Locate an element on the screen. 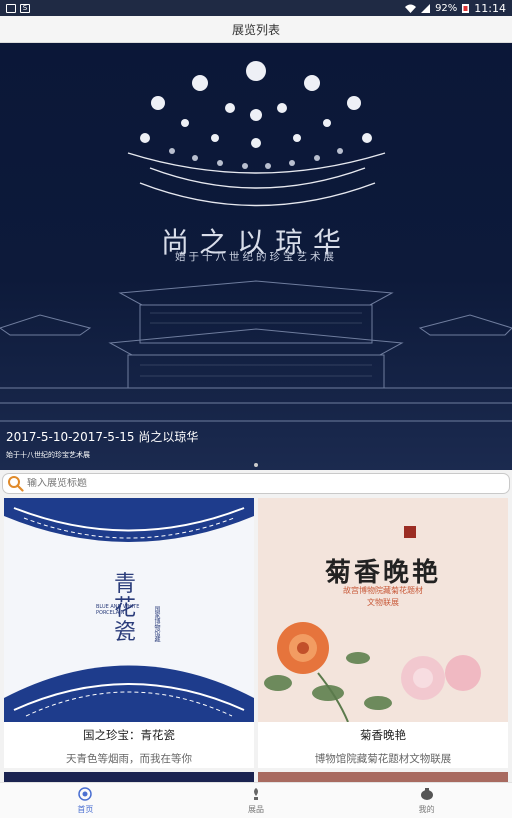 Image resolution: width=512 pixels, height=818 pixels. banner-subtitle: 始于十八世纪的珍宝艺术展 is located at coordinates (256, 257).